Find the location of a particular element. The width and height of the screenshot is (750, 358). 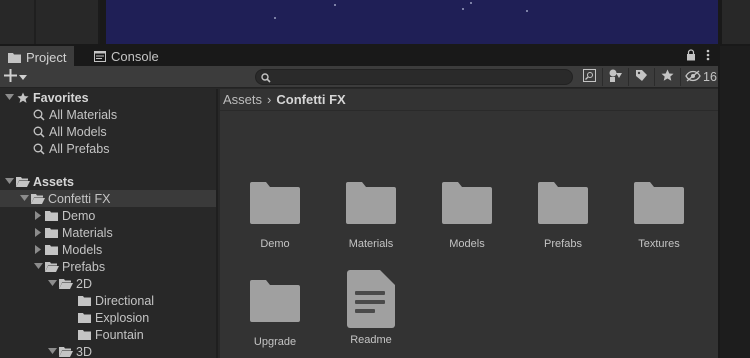

asset-label: Materials is located at coordinates (371, 244).